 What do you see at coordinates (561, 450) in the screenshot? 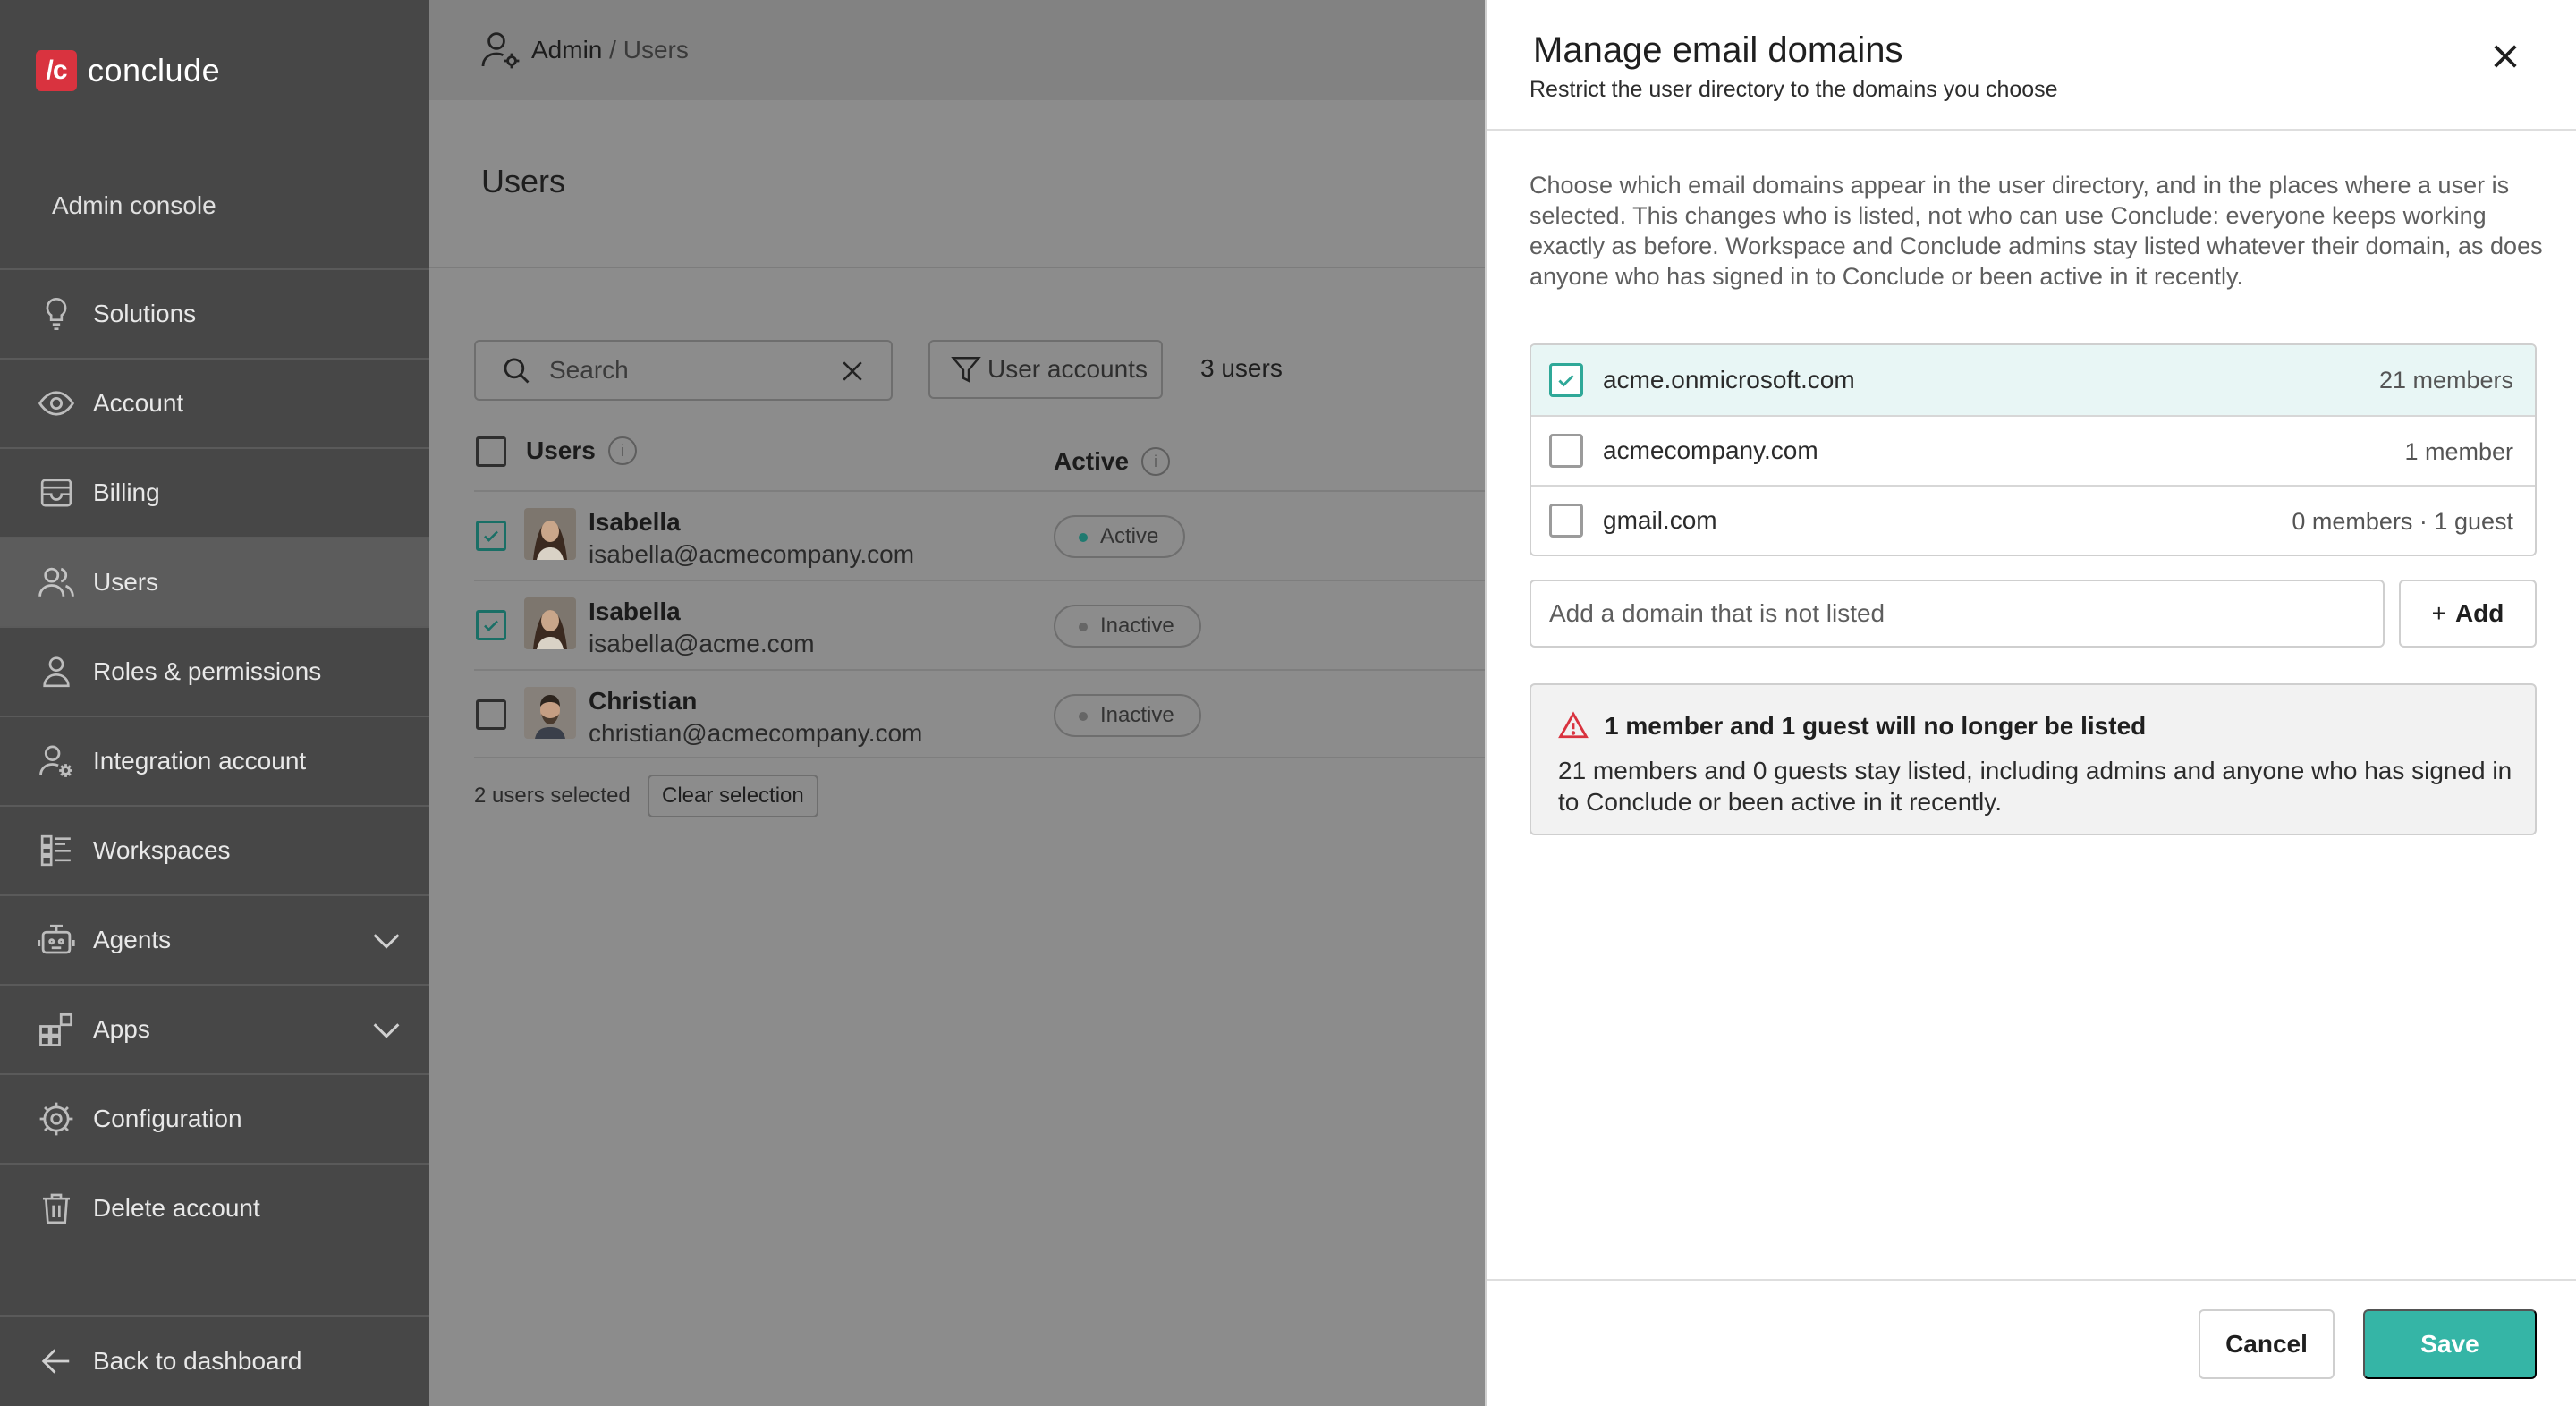
I see `column-label: Users` at bounding box center [561, 450].